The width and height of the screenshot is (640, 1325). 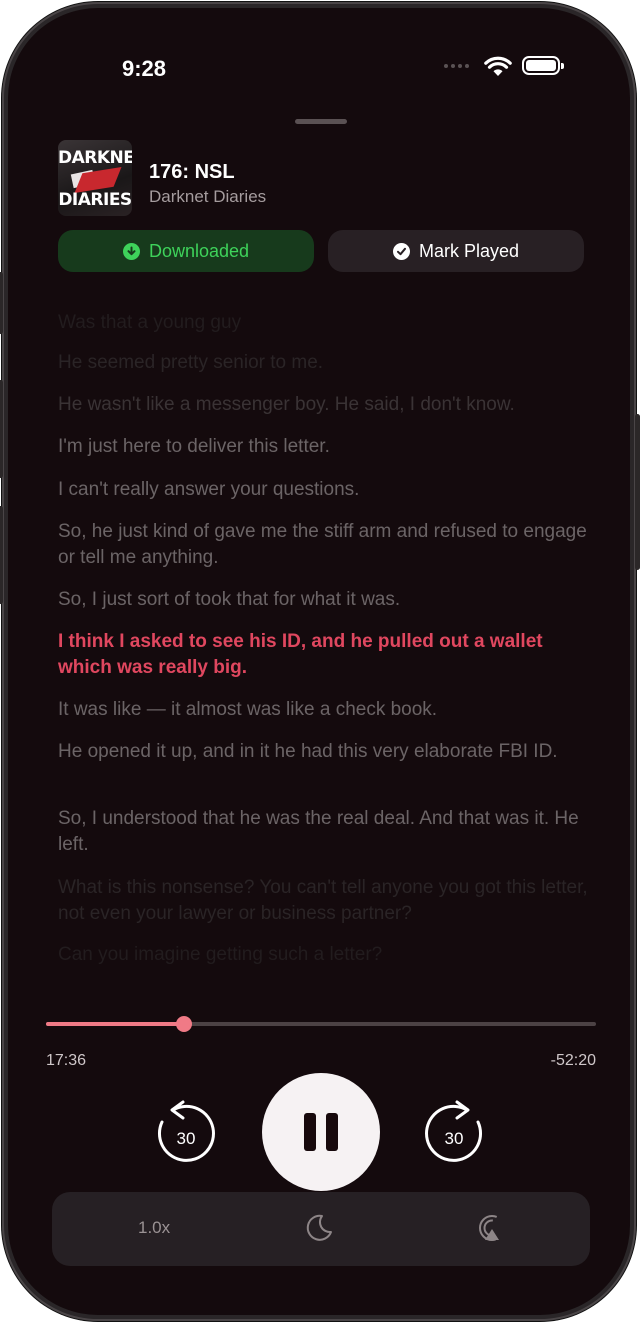 I want to click on wifi-icon, so click(x=498, y=66).